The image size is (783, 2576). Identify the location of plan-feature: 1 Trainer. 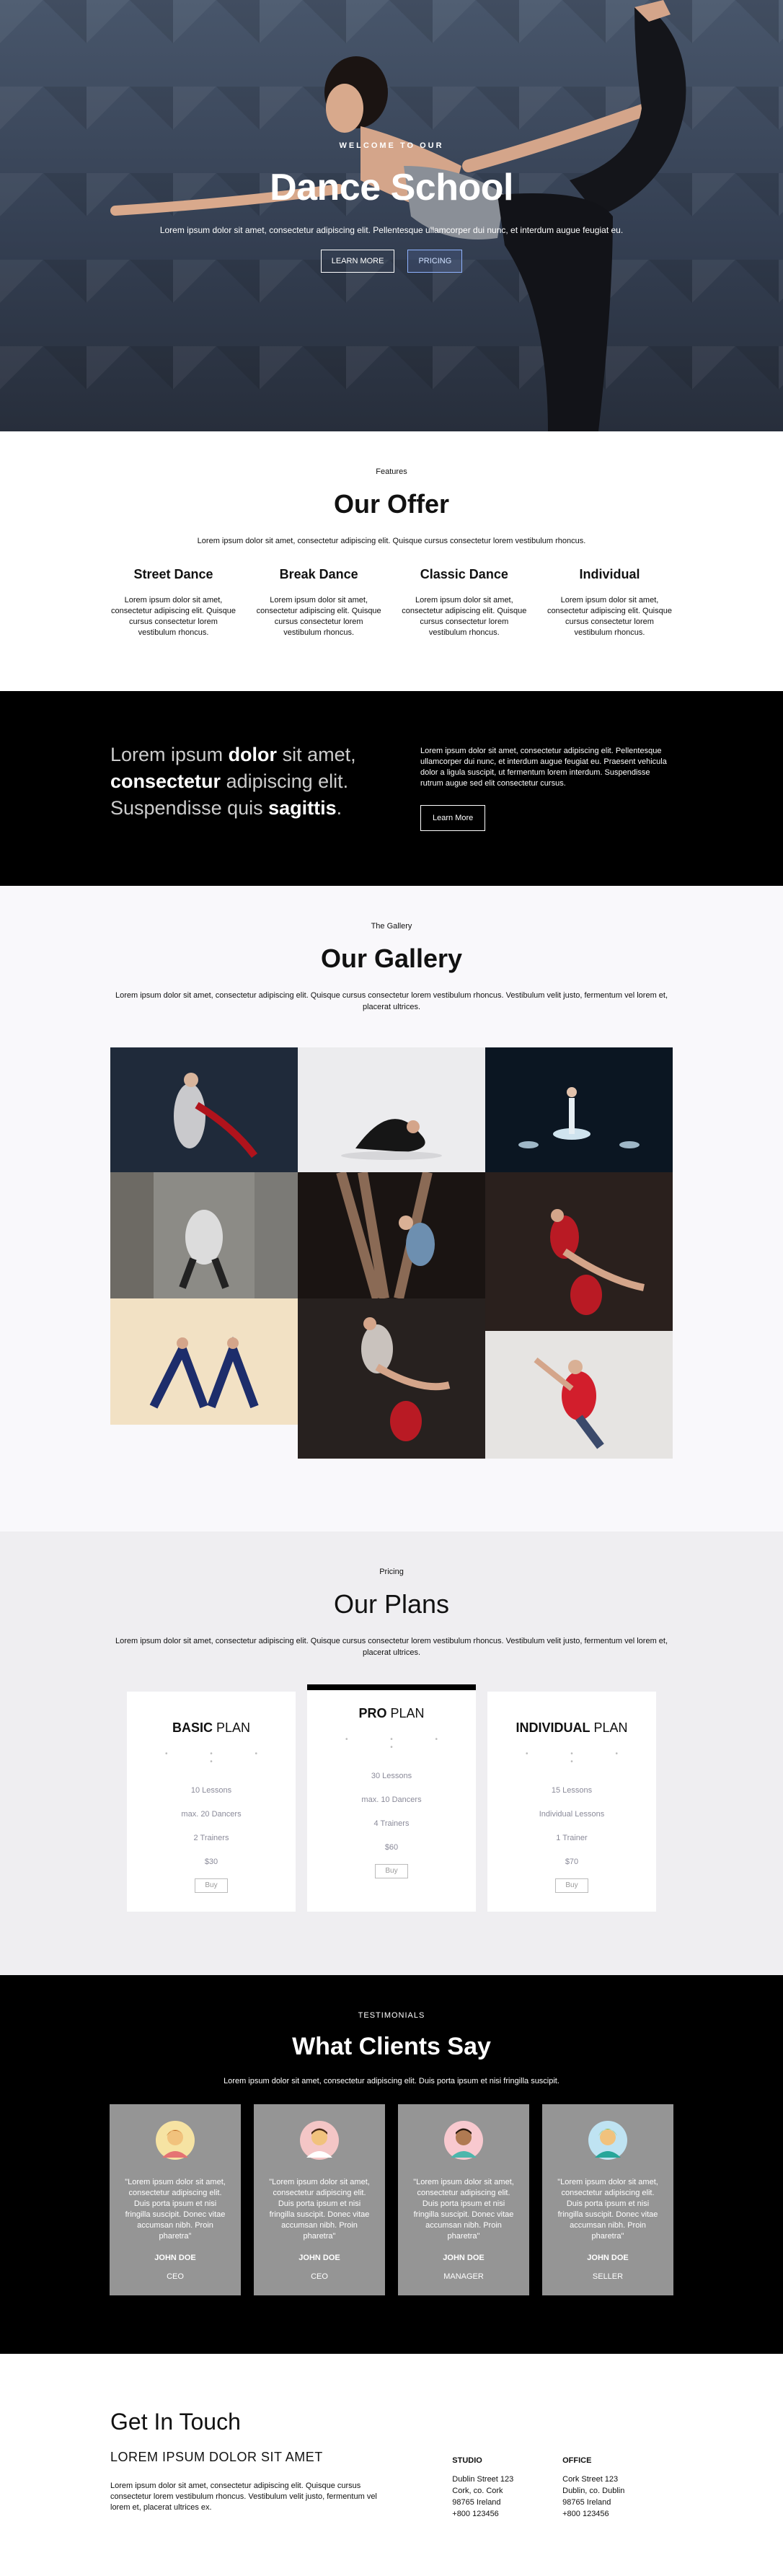
(572, 1838).